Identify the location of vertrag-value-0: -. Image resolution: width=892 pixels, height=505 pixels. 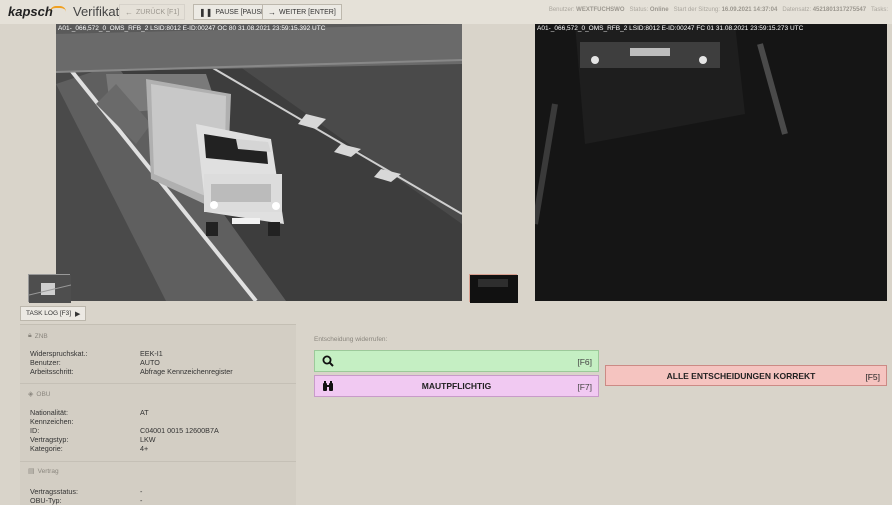
(141, 491).